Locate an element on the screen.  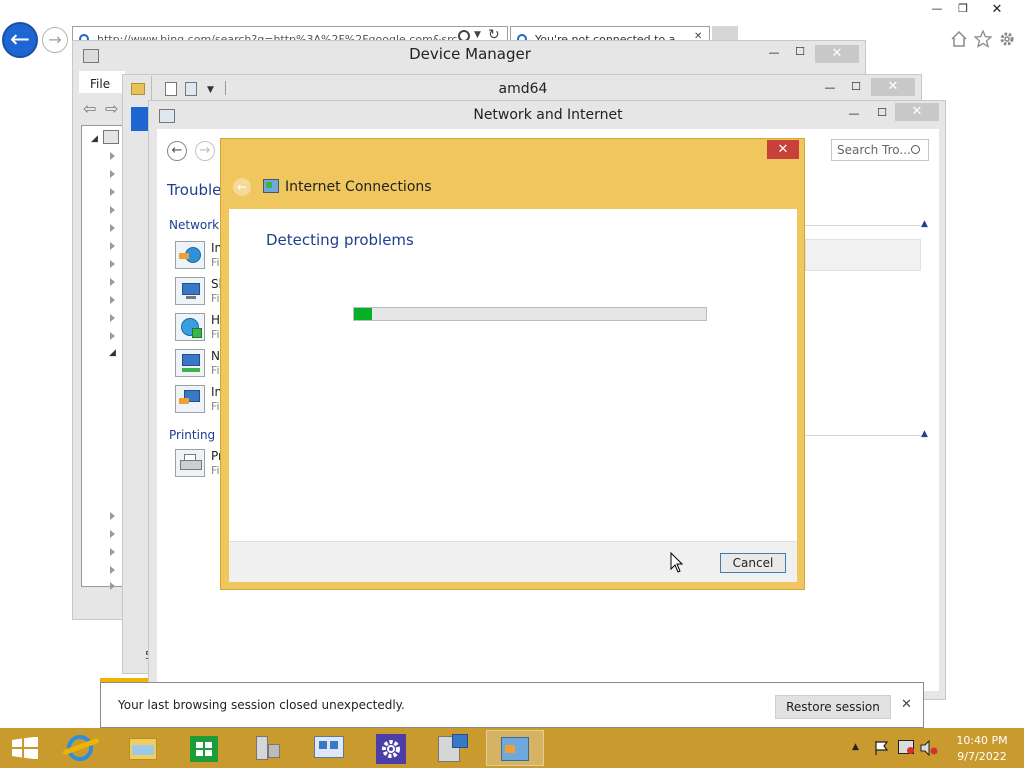
star-icon is located at coordinates (983, 39).